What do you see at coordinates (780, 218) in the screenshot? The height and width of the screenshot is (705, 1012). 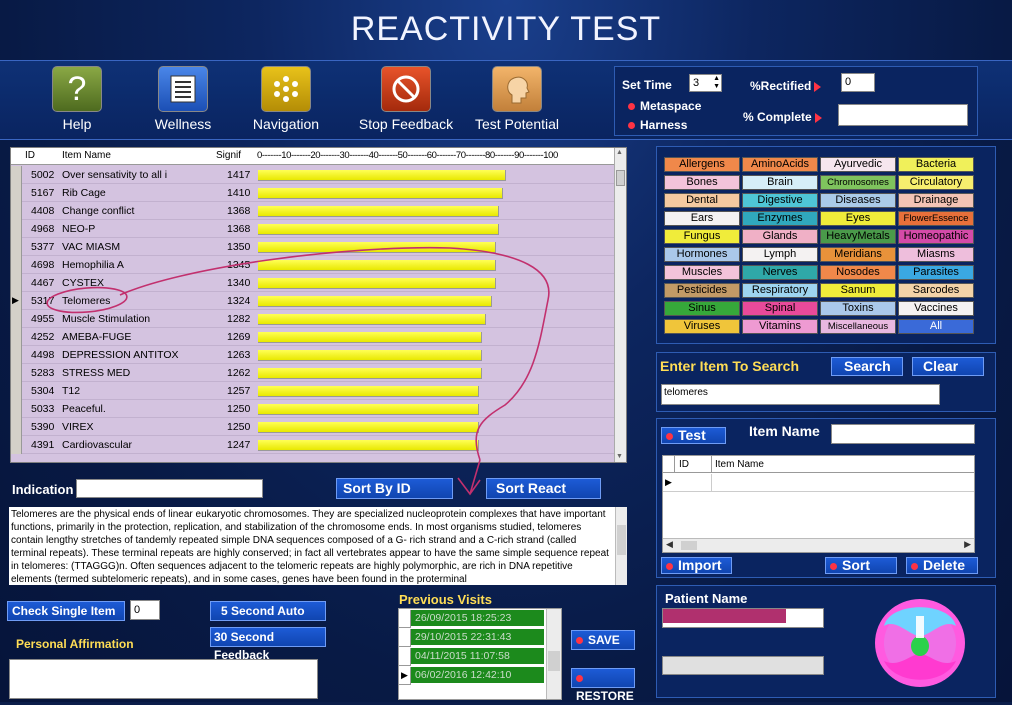 I see `category-enzymes: Enzymes` at bounding box center [780, 218].